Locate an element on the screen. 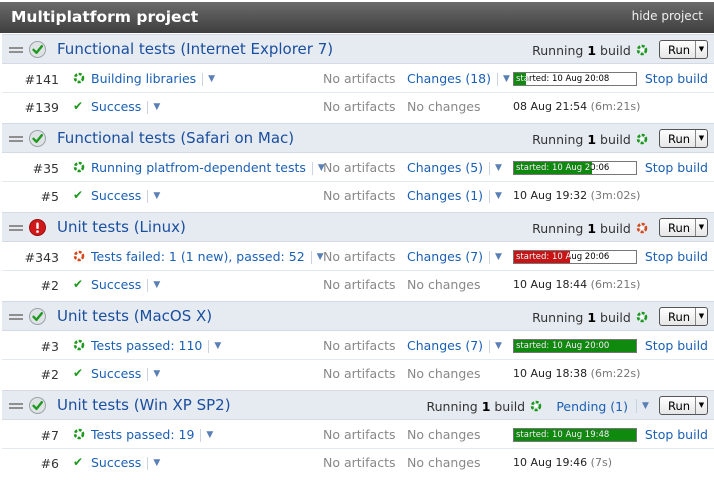  build-status-link: Tests failed: 1 (1 new), passed: 52 is located at coordinates (198, 256).